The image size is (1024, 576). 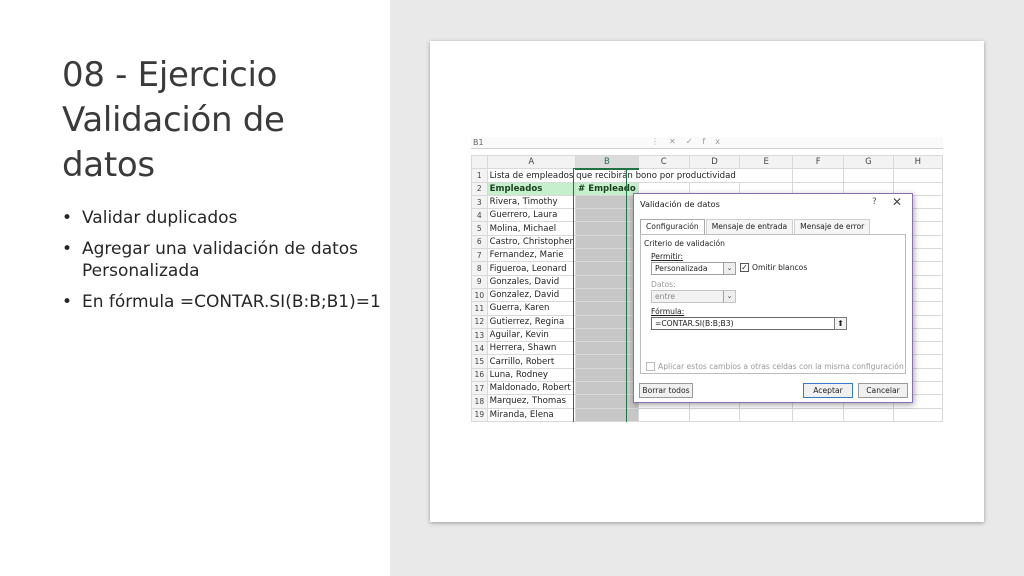 I want to click on row-header: 13, so click(x=479, y=335).